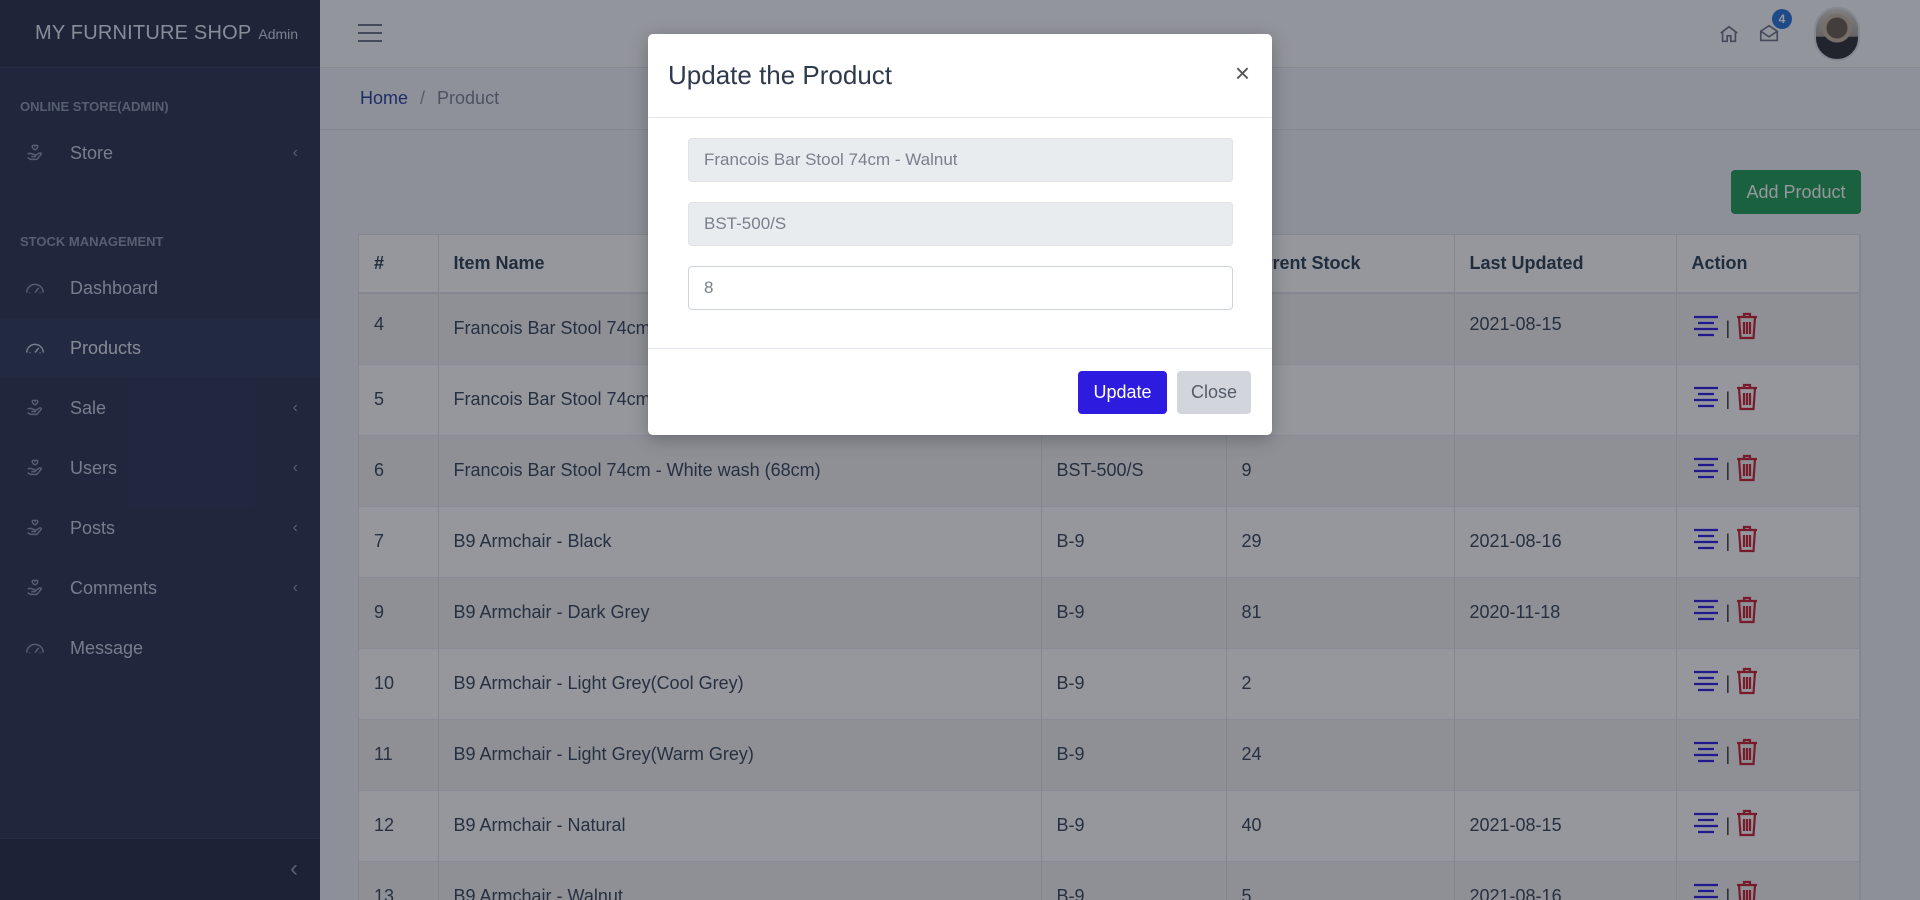 The height and width of the screenshot is (900, 1920). Describe the element at coordinates (780, 75) in the screenshot. I see `modal-title: Update the Product` at that location.